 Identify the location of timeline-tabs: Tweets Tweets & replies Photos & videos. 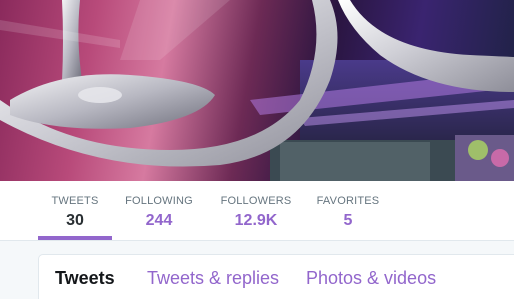
(276, 276).